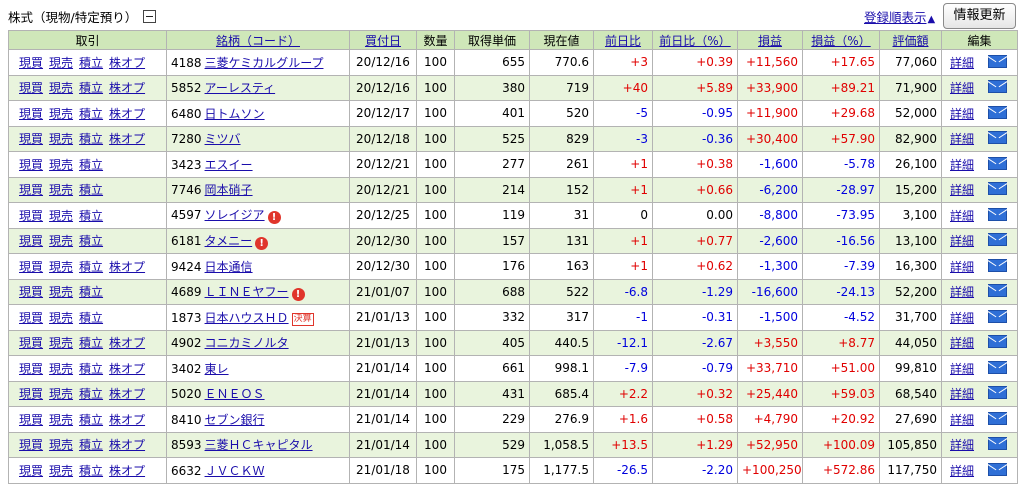 The width and height of the screenshot is (1024, 496). Describe the element at coordinates (841, 40) in the screenshot. I see `col-header-pl-pct: 損益（%）` at that location.